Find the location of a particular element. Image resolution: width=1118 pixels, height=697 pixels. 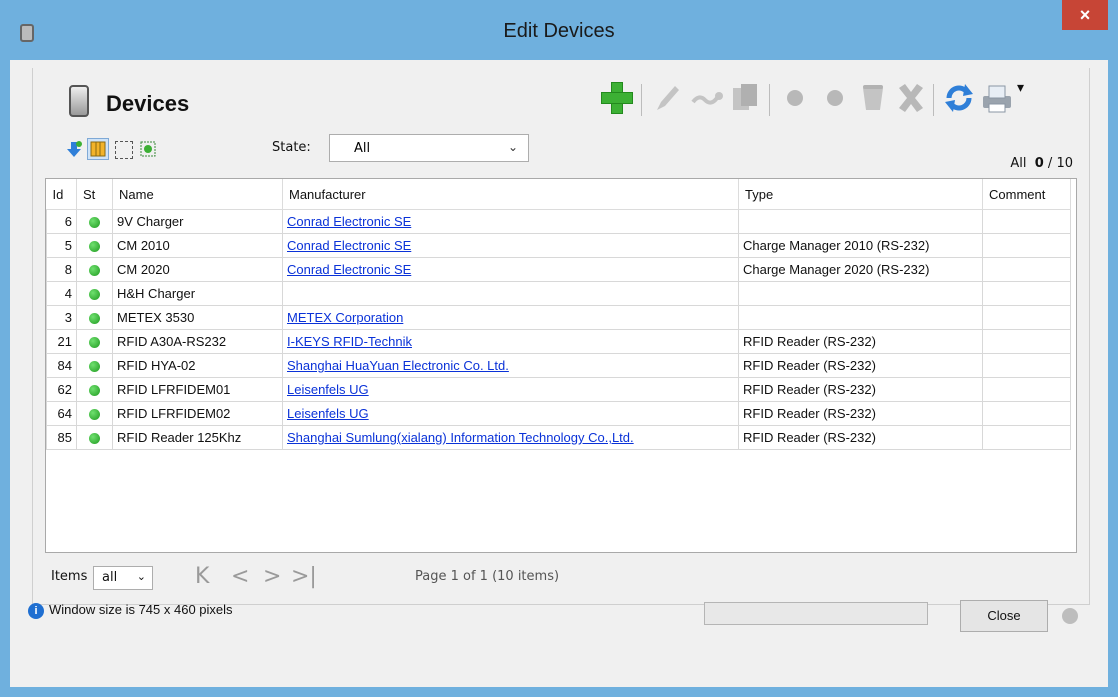

print-icon is located at coordinates (997, 98).